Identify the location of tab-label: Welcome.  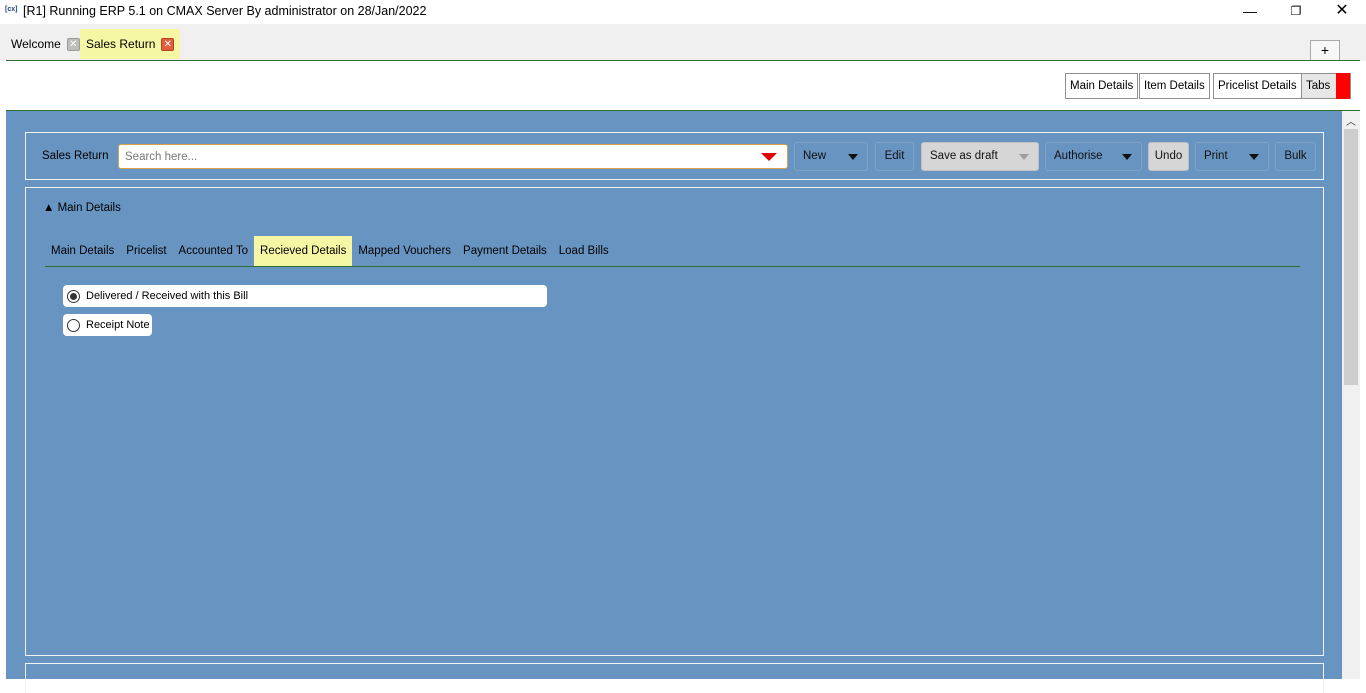
(36, 44).